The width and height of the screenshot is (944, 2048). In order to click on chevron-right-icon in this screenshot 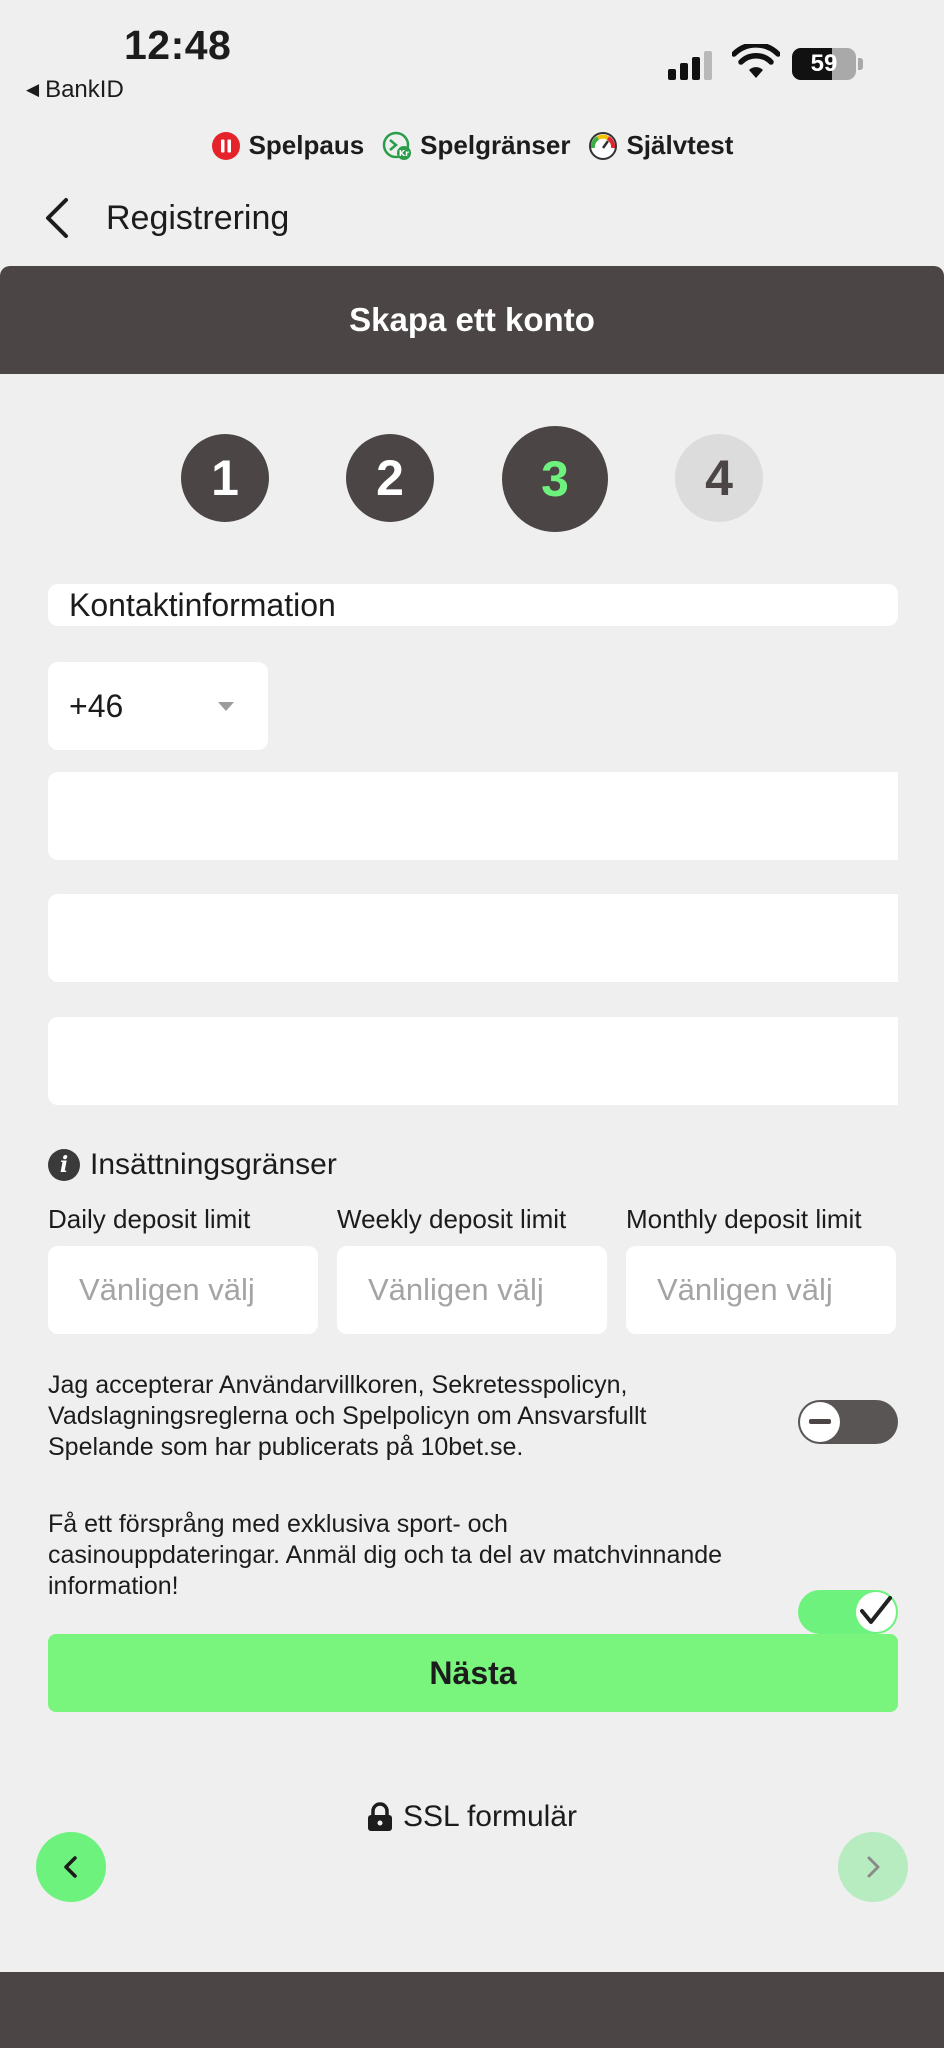, I will do `click(873, 1867)`.